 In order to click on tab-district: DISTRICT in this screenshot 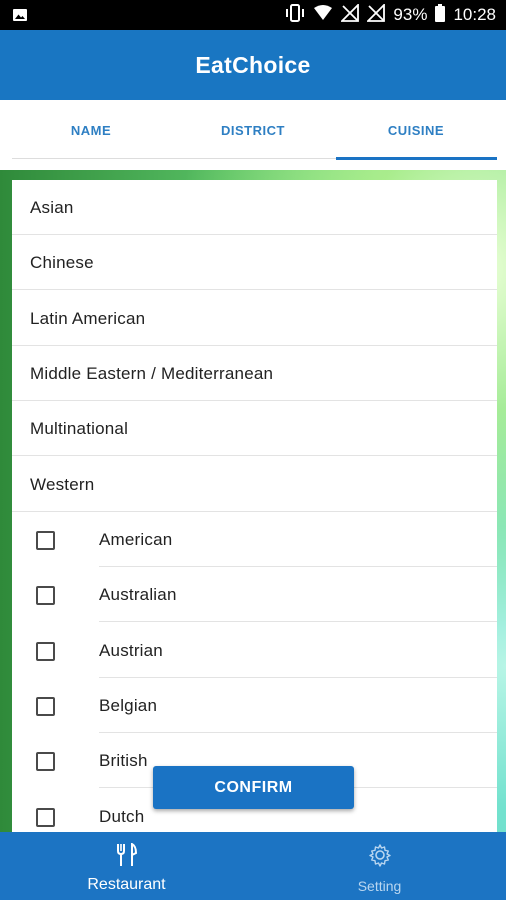, I will do `click(253, 130)`.